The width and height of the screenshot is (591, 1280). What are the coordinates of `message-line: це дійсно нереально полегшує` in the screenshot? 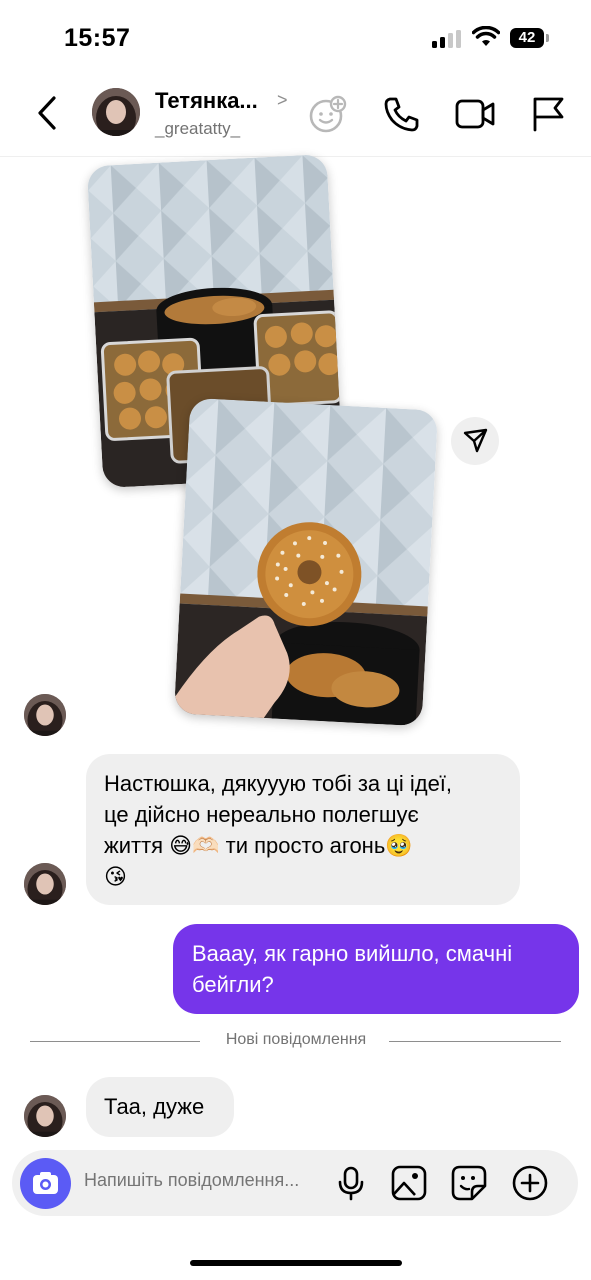 It's located at (261, 814).